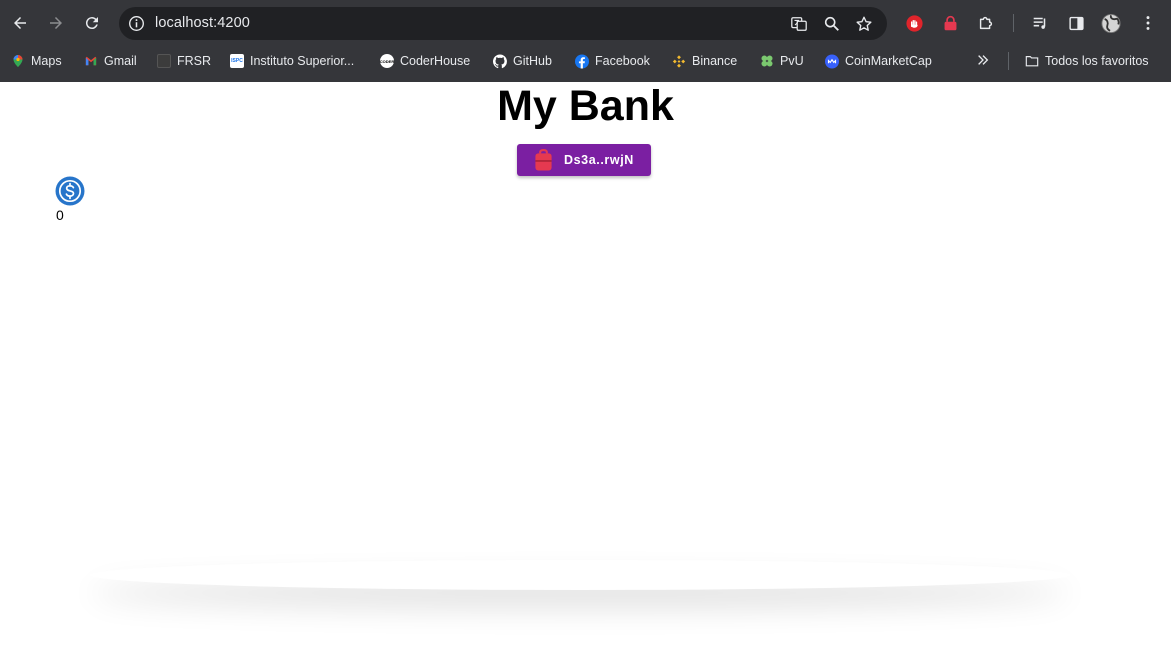 The width and height of the screenshot is (1171, 665). What do you see at coordinates (888, 61) in the screenshot?
I see `bookmark-label: CoinMarketCap` at bounding box center [888, 61].